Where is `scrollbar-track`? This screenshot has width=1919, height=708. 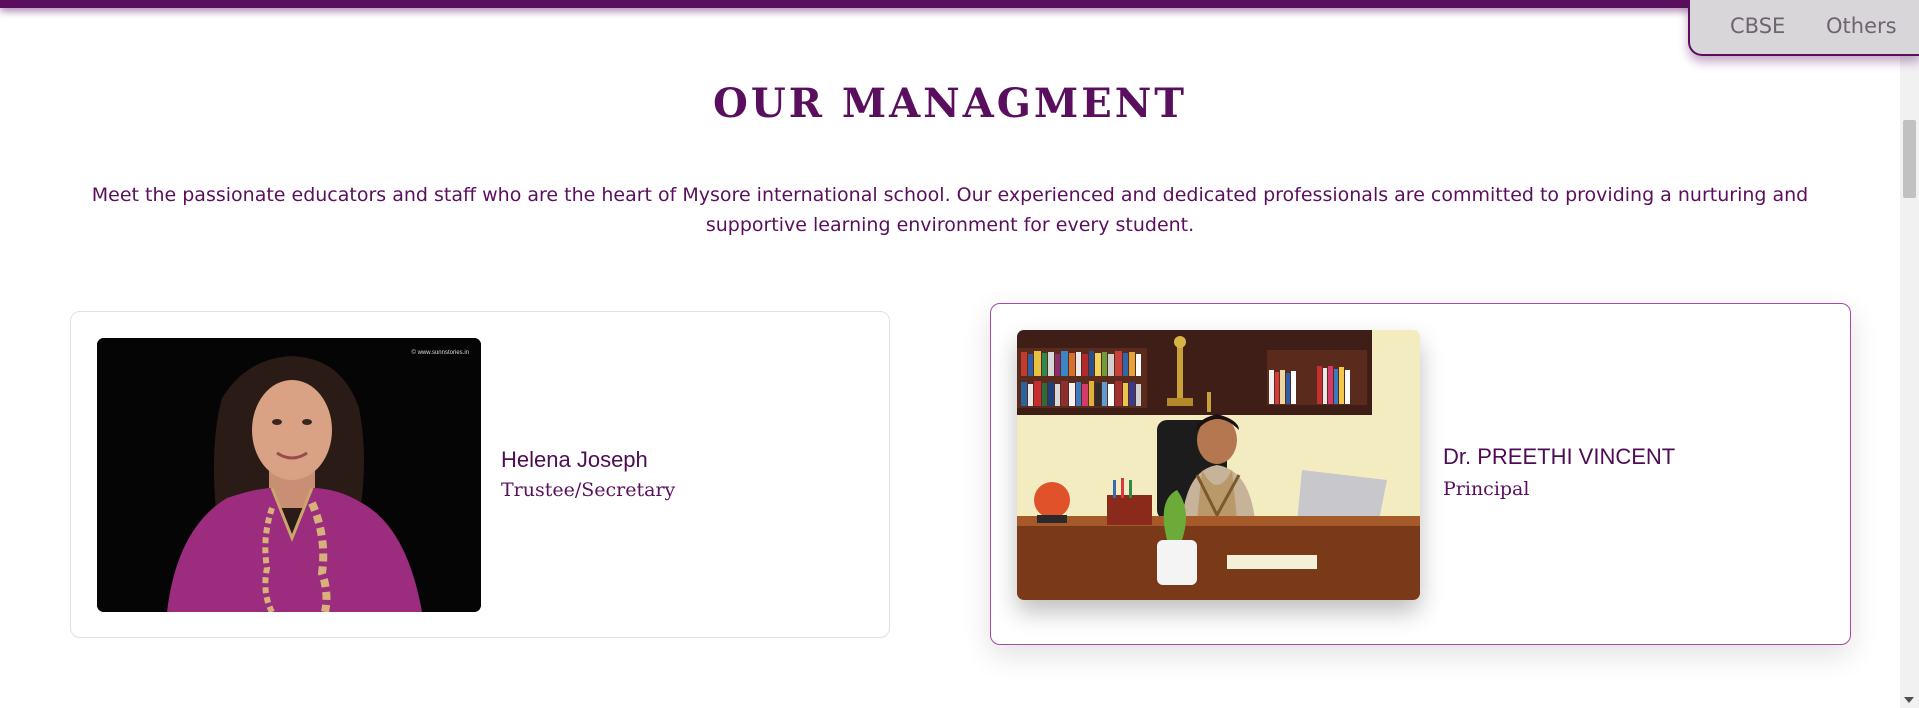
scrollbar-track is located at coordinates (1909, 354).